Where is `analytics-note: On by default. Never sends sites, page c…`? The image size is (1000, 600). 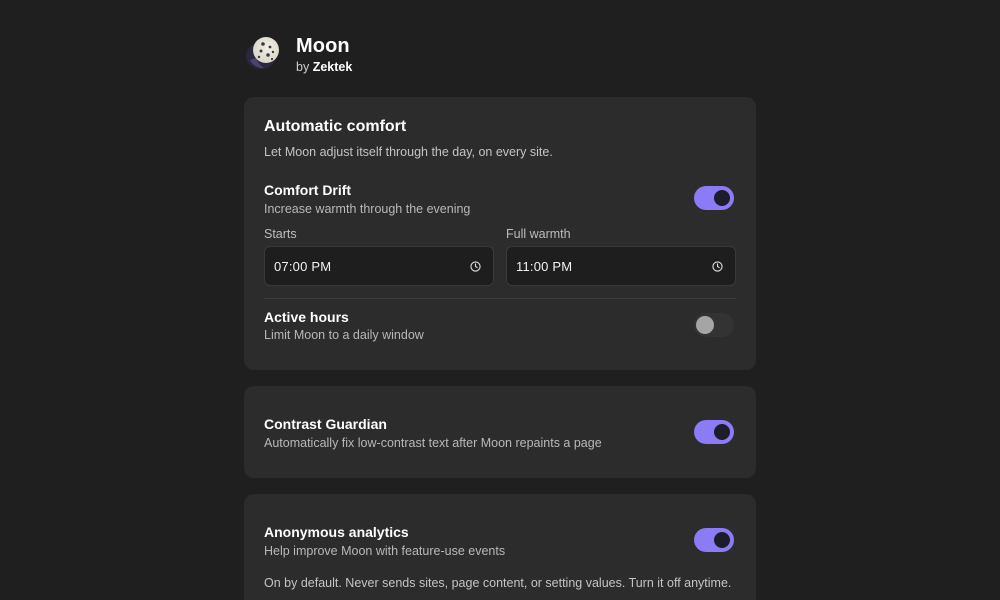 analytics-note: On by default. Never sends sites, page c… is located at coordinates (498, 583).